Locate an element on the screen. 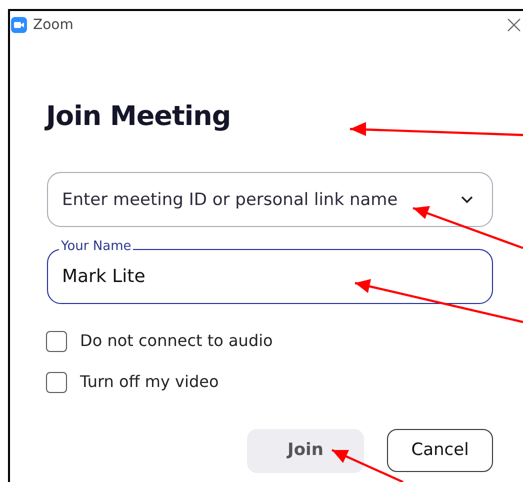 The image size is (523, 482). dialog-heading: Join Meeting is located at coordinates (138, 117).